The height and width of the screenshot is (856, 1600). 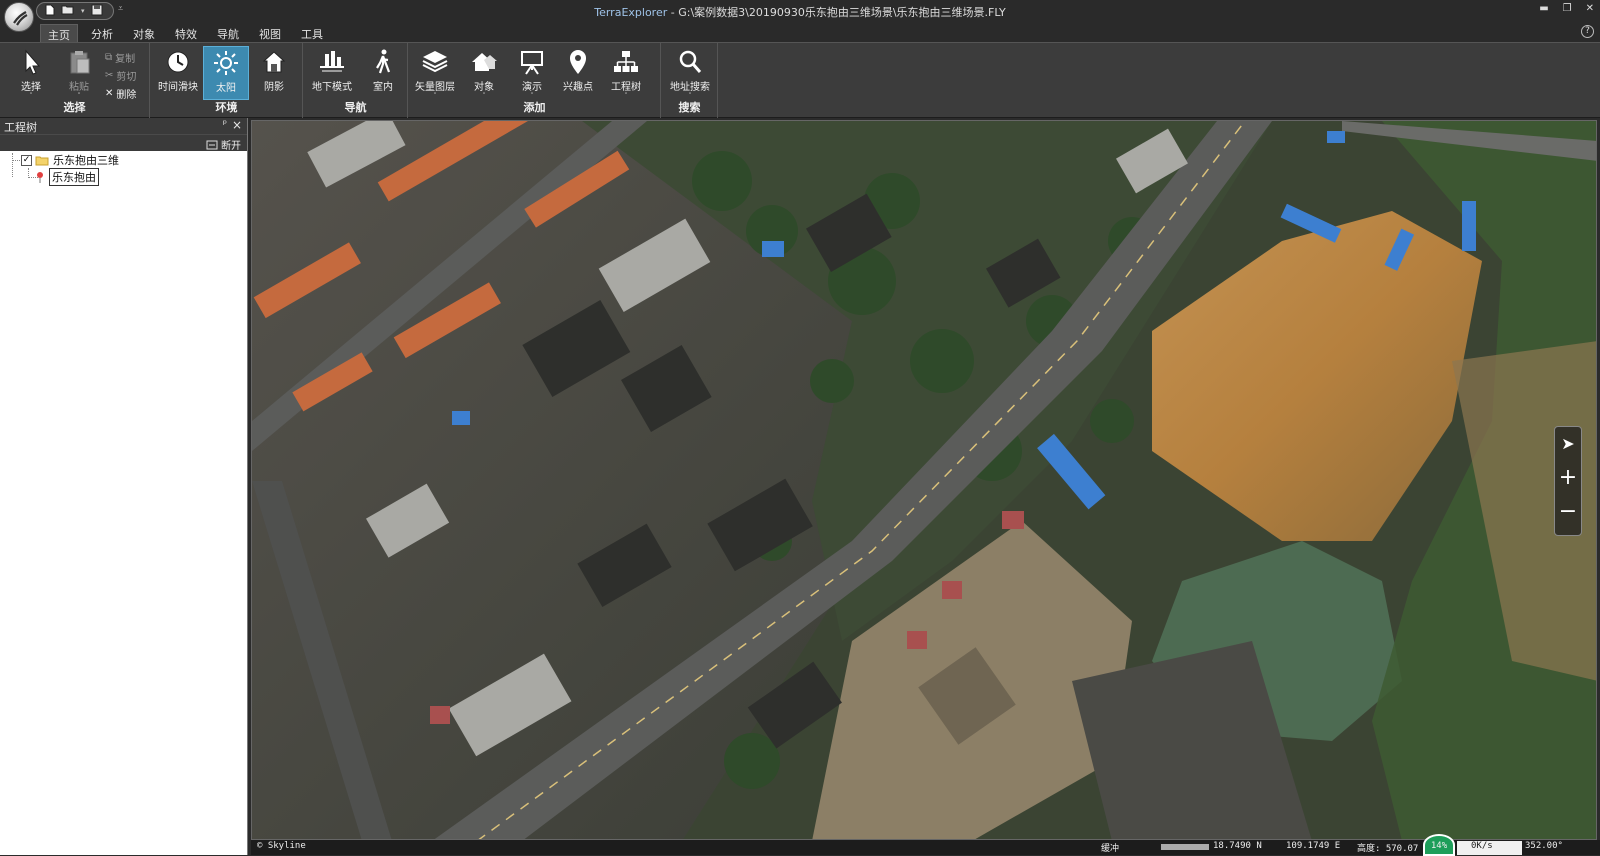 I want to click on panel-title: 工程树, so click(x=20, y=127).